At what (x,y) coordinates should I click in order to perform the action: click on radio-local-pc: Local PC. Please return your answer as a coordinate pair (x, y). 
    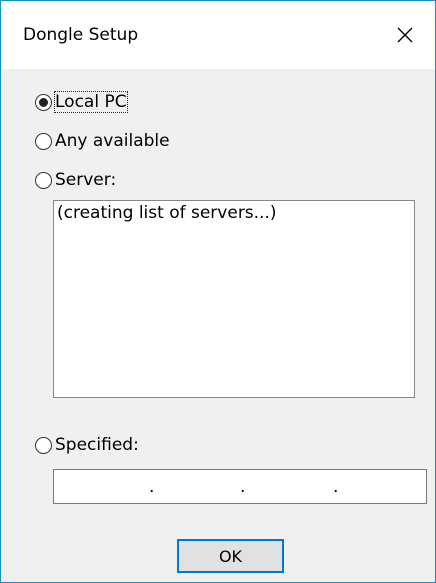
    Looking at the image, I should click on (81, 102).